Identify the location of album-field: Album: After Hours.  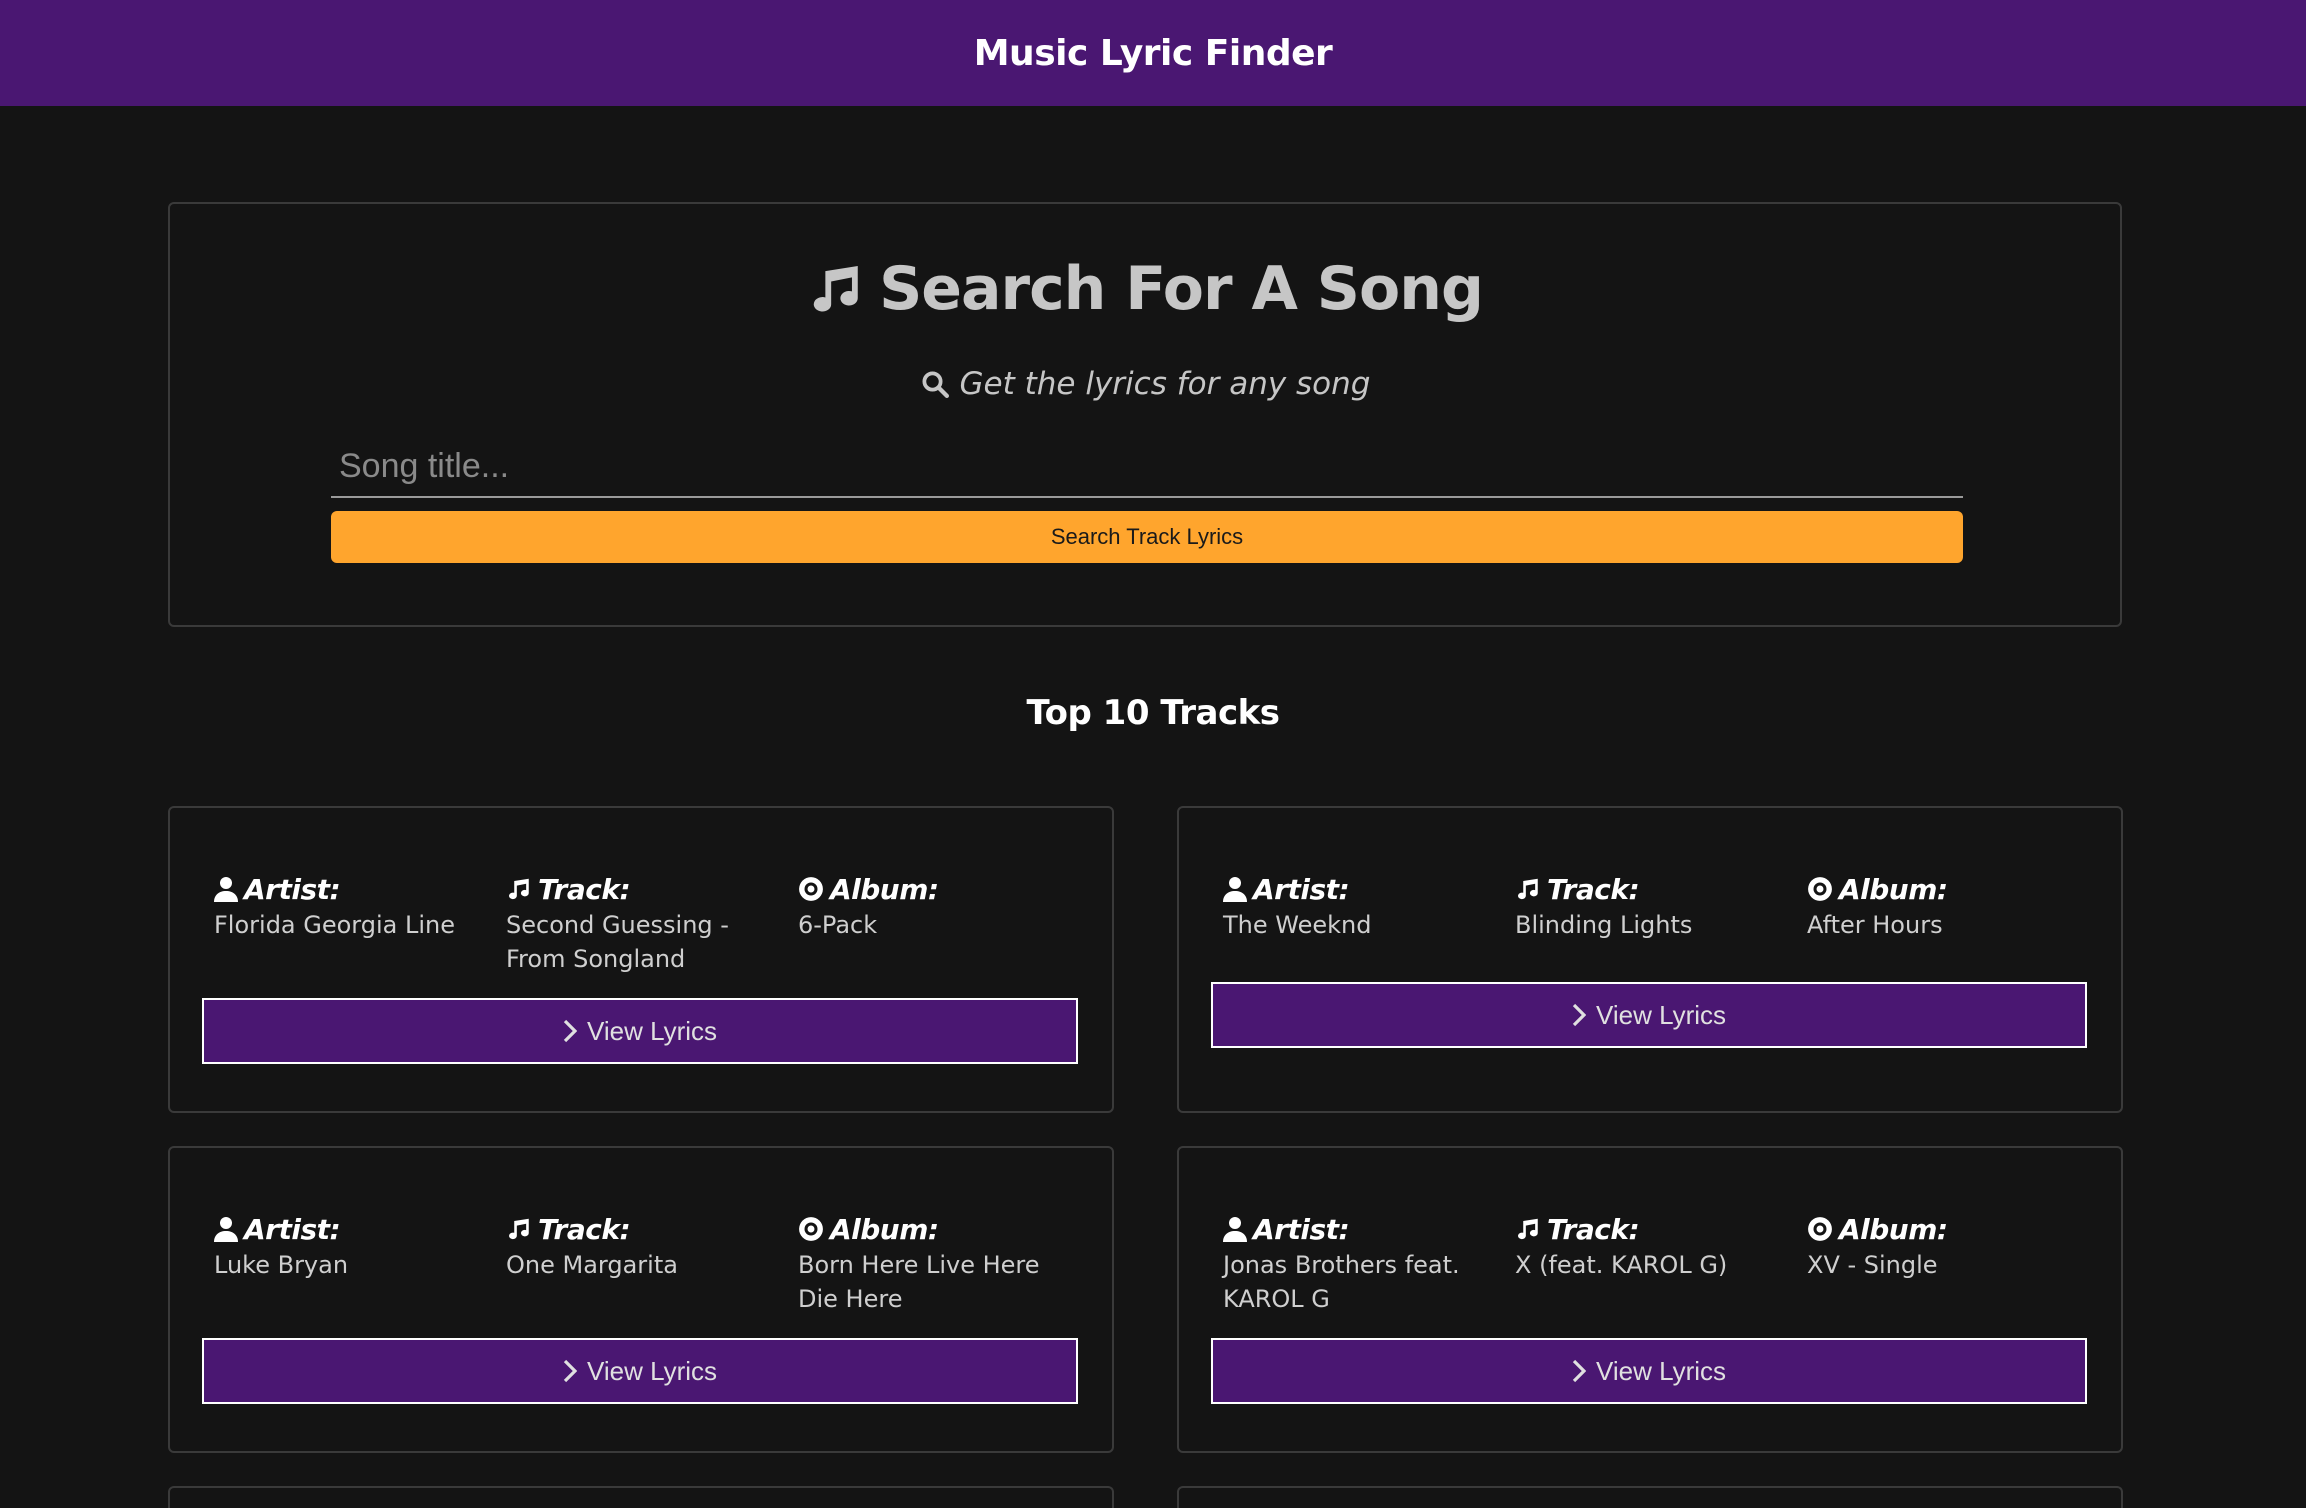
(1947, 906).